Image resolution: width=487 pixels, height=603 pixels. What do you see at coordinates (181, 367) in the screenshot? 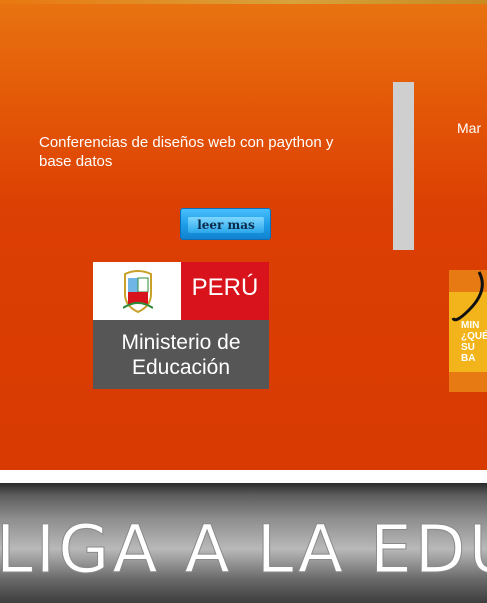
I see `ministry-line-2: Educación` at bounding box center [181, 367].